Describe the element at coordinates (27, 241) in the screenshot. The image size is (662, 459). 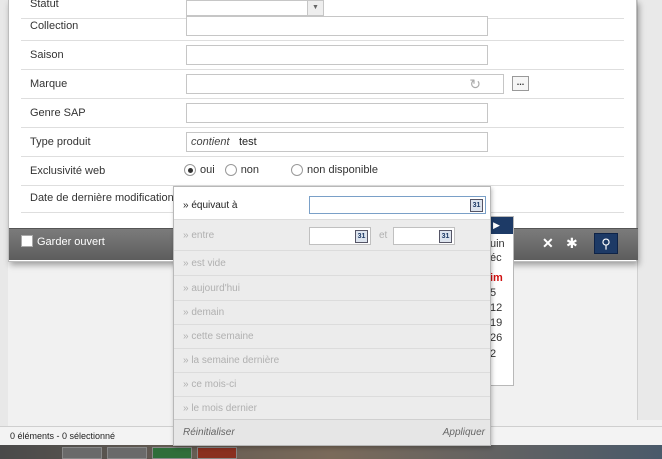
I see `garder-checkbox` at that location.